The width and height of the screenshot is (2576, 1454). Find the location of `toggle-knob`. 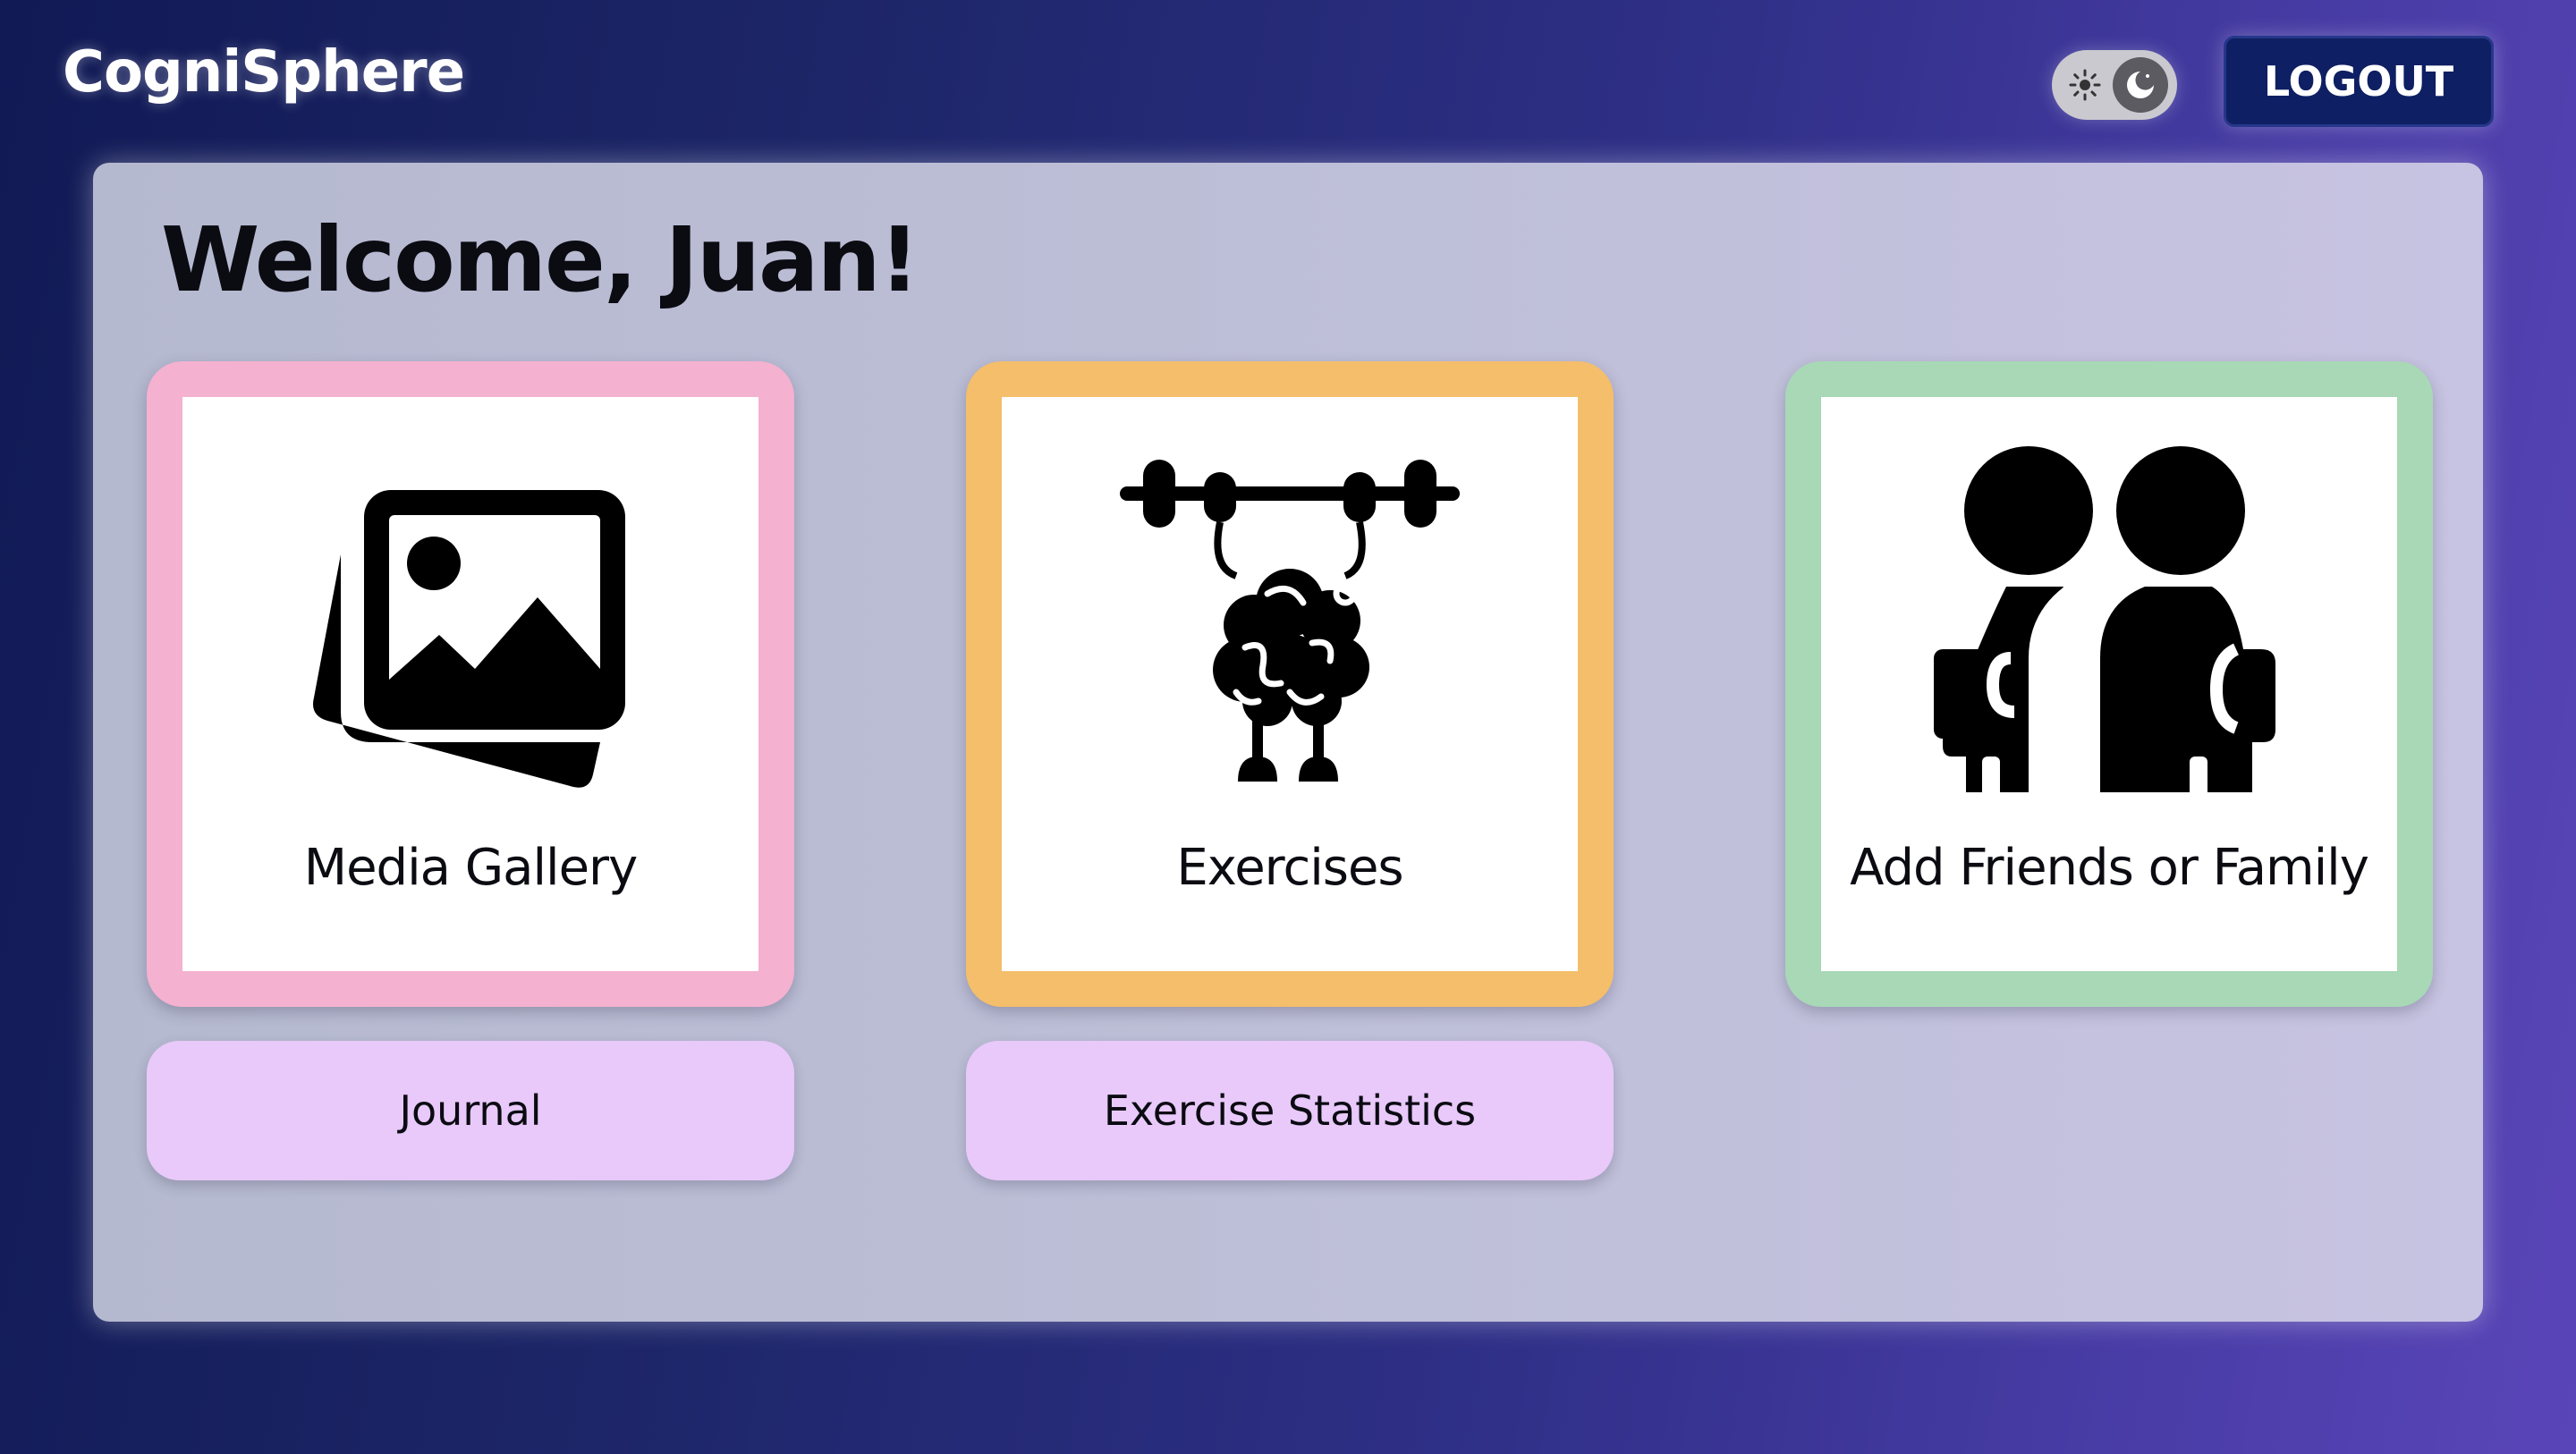

toggle-knob is located at coordinates (2140, 85).